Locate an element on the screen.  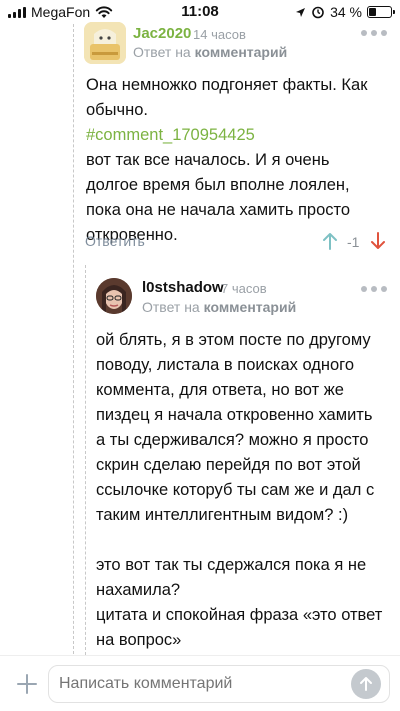
arrow-up-icon is located at coordinates (366, 684).